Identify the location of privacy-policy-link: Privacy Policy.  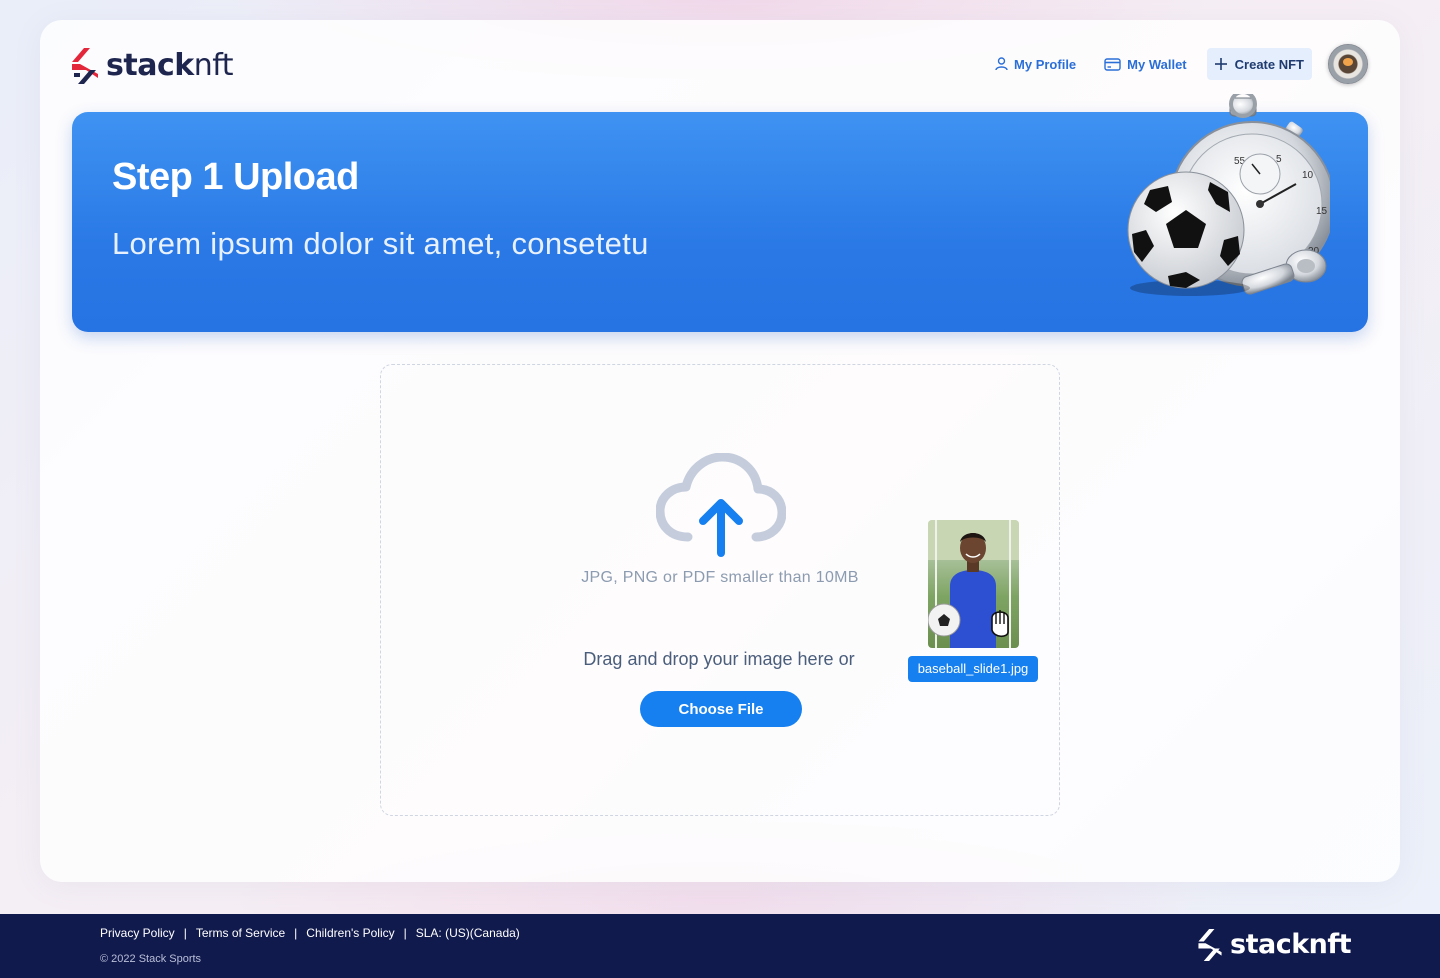
(137, 933).